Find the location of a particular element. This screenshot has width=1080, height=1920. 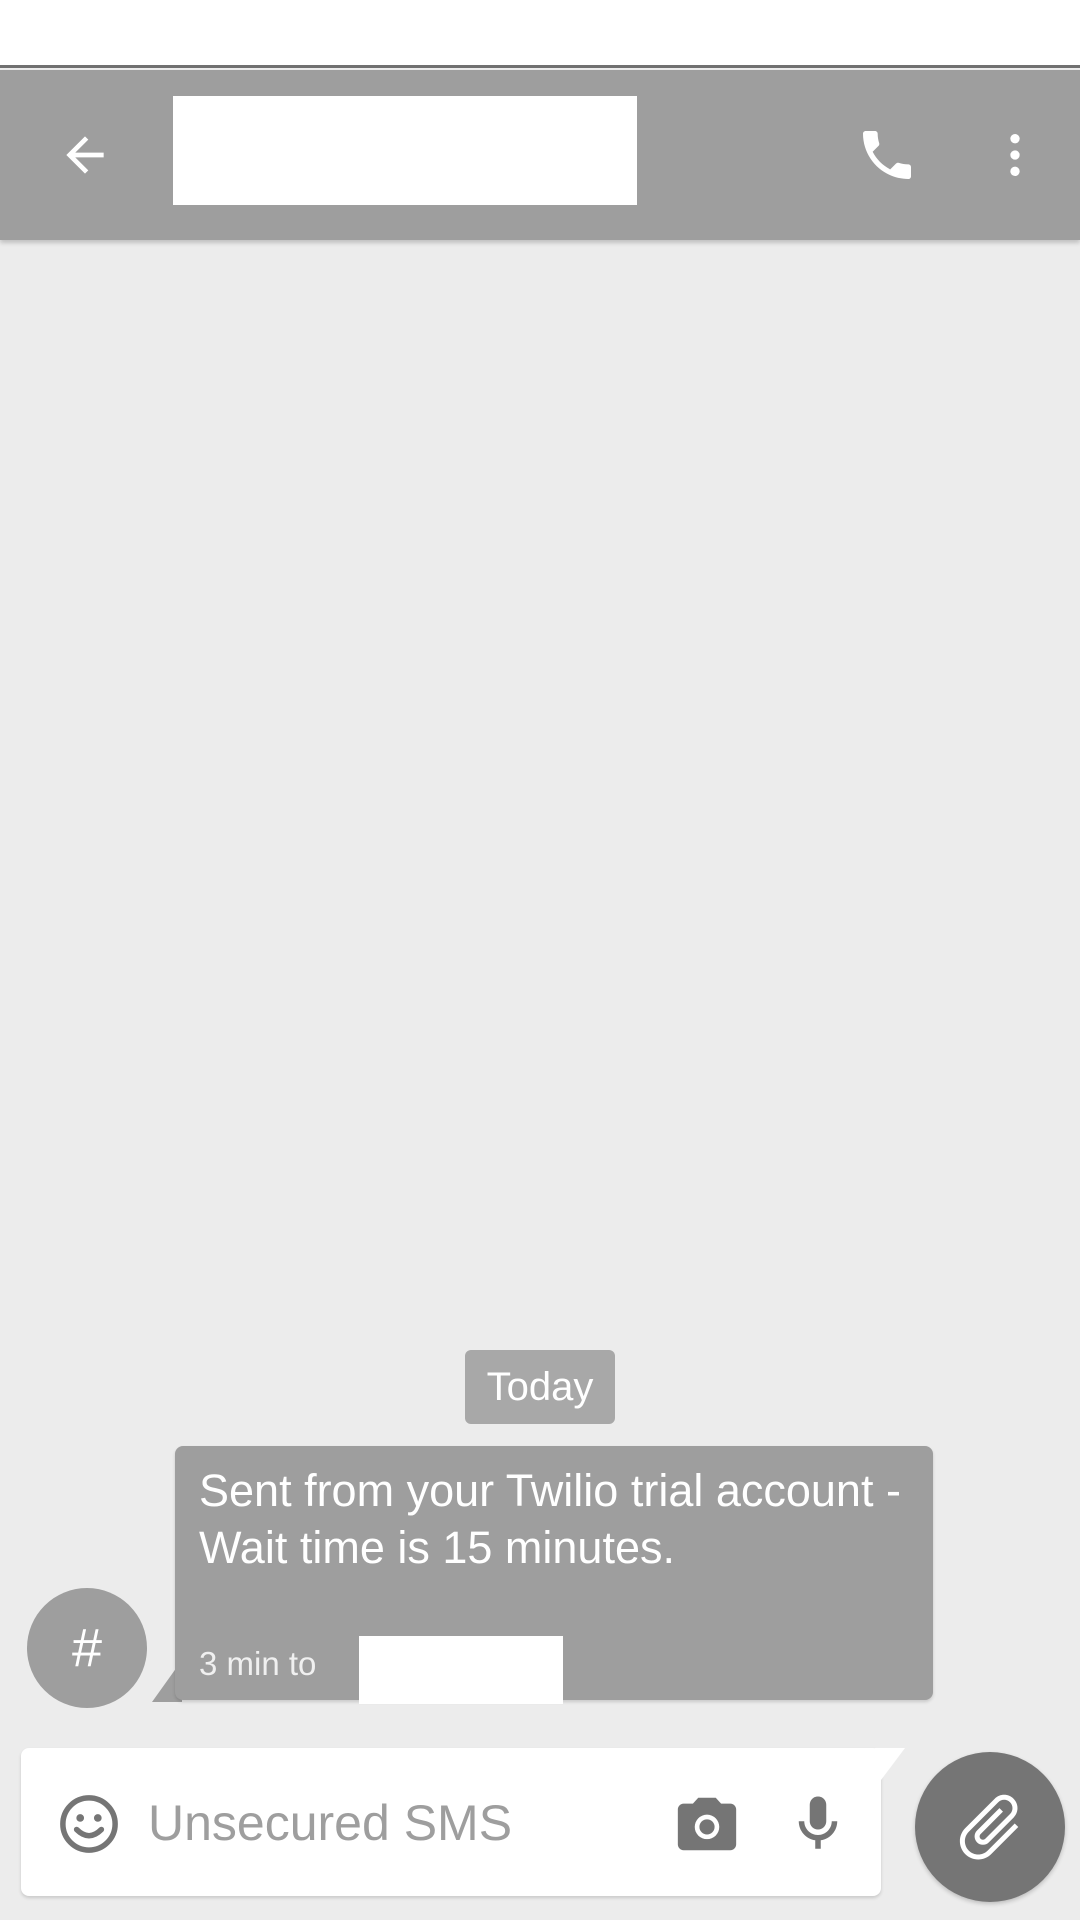

arrow-back-icon is located at coordinates (85, 155).